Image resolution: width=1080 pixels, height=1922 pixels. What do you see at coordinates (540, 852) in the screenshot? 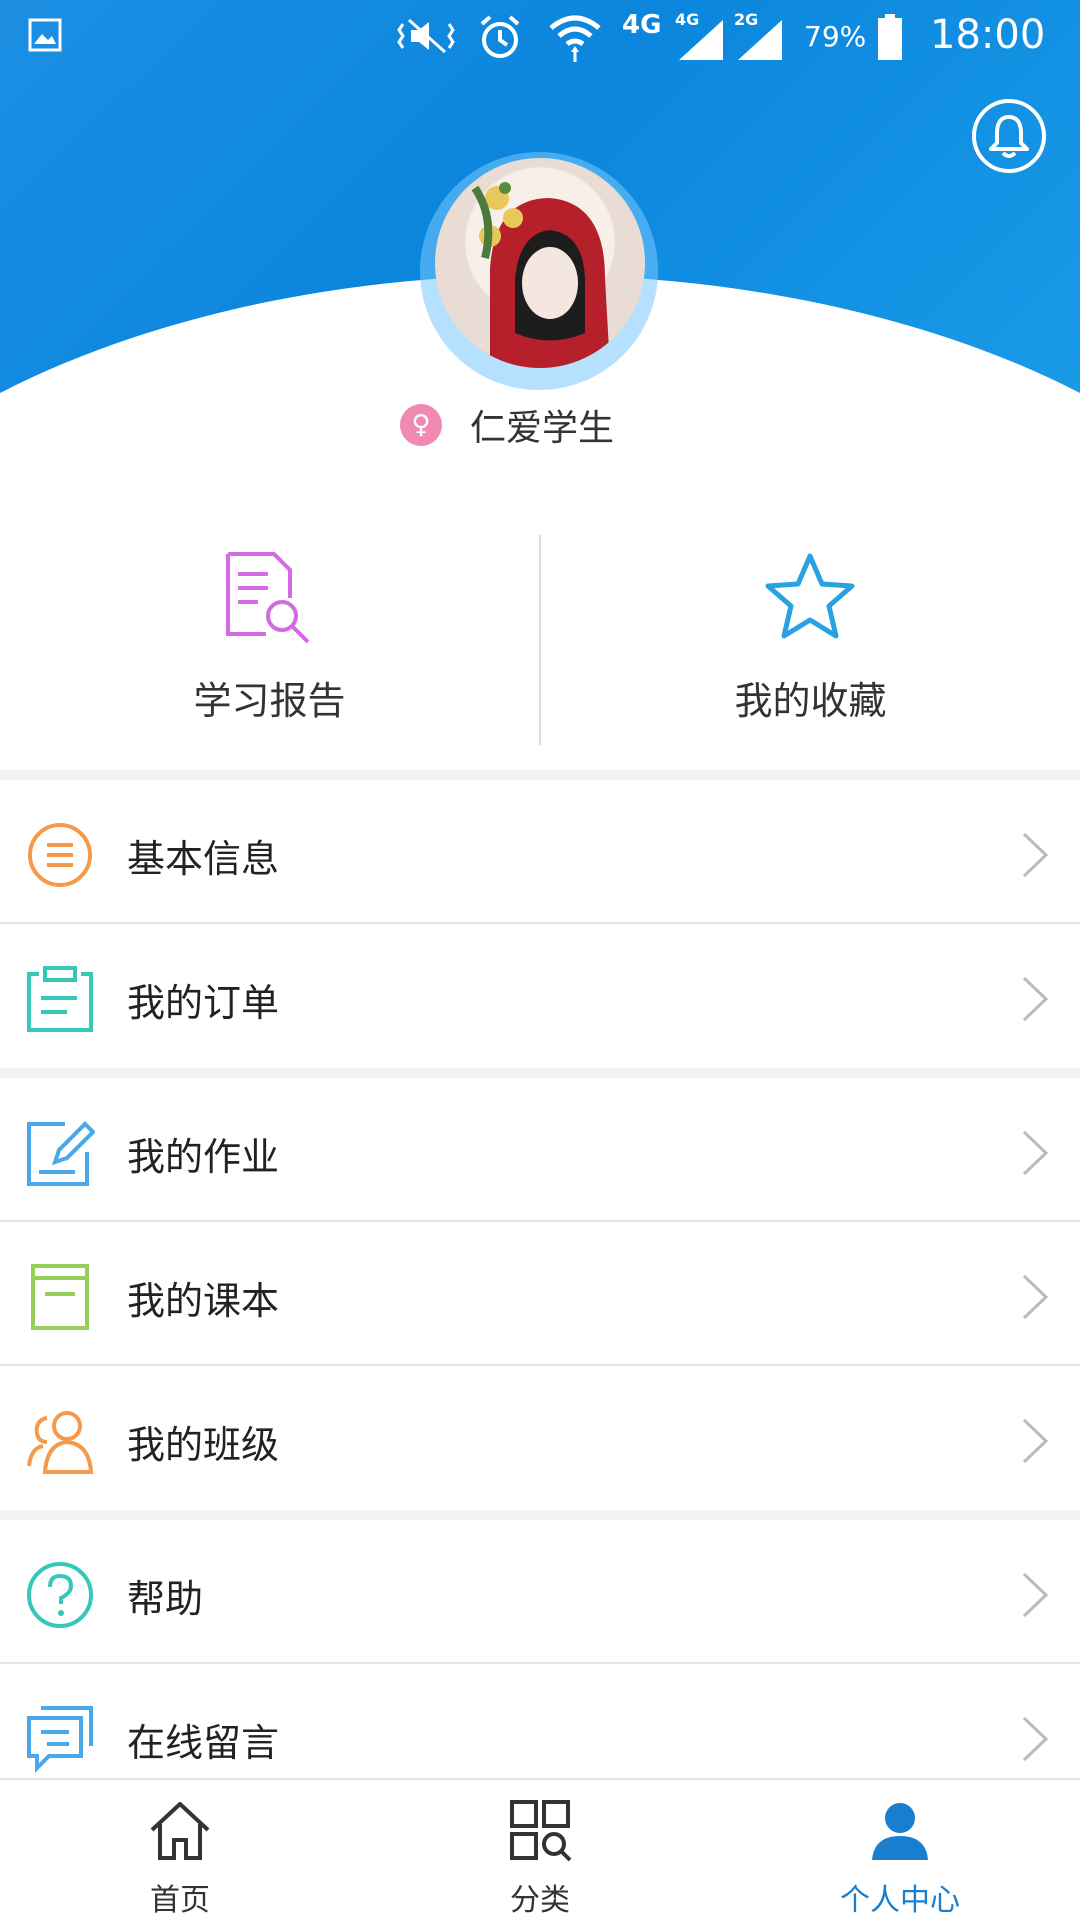
I see `menu-item-basic-info: 基本信息` at bounding box center [540, 852].